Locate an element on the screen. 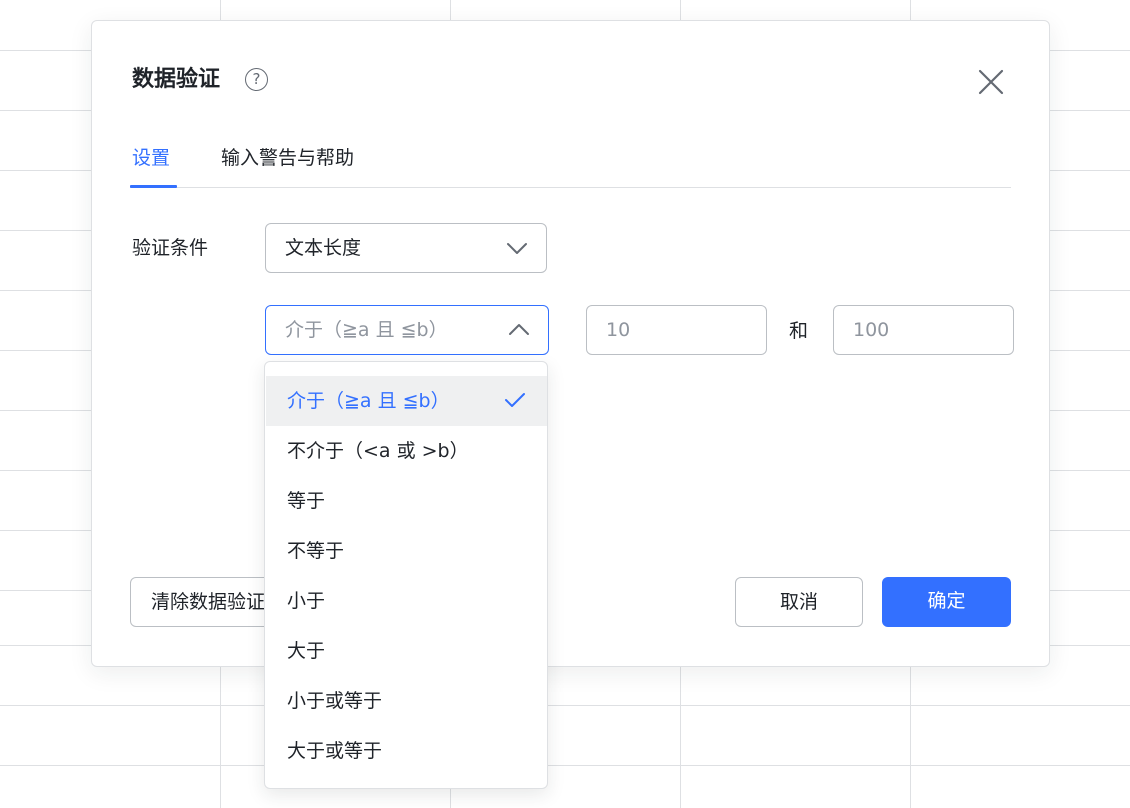 This screenshot has height=808, width=1130. dialog-title: 数据验证 is located at coordinates (176, 79).